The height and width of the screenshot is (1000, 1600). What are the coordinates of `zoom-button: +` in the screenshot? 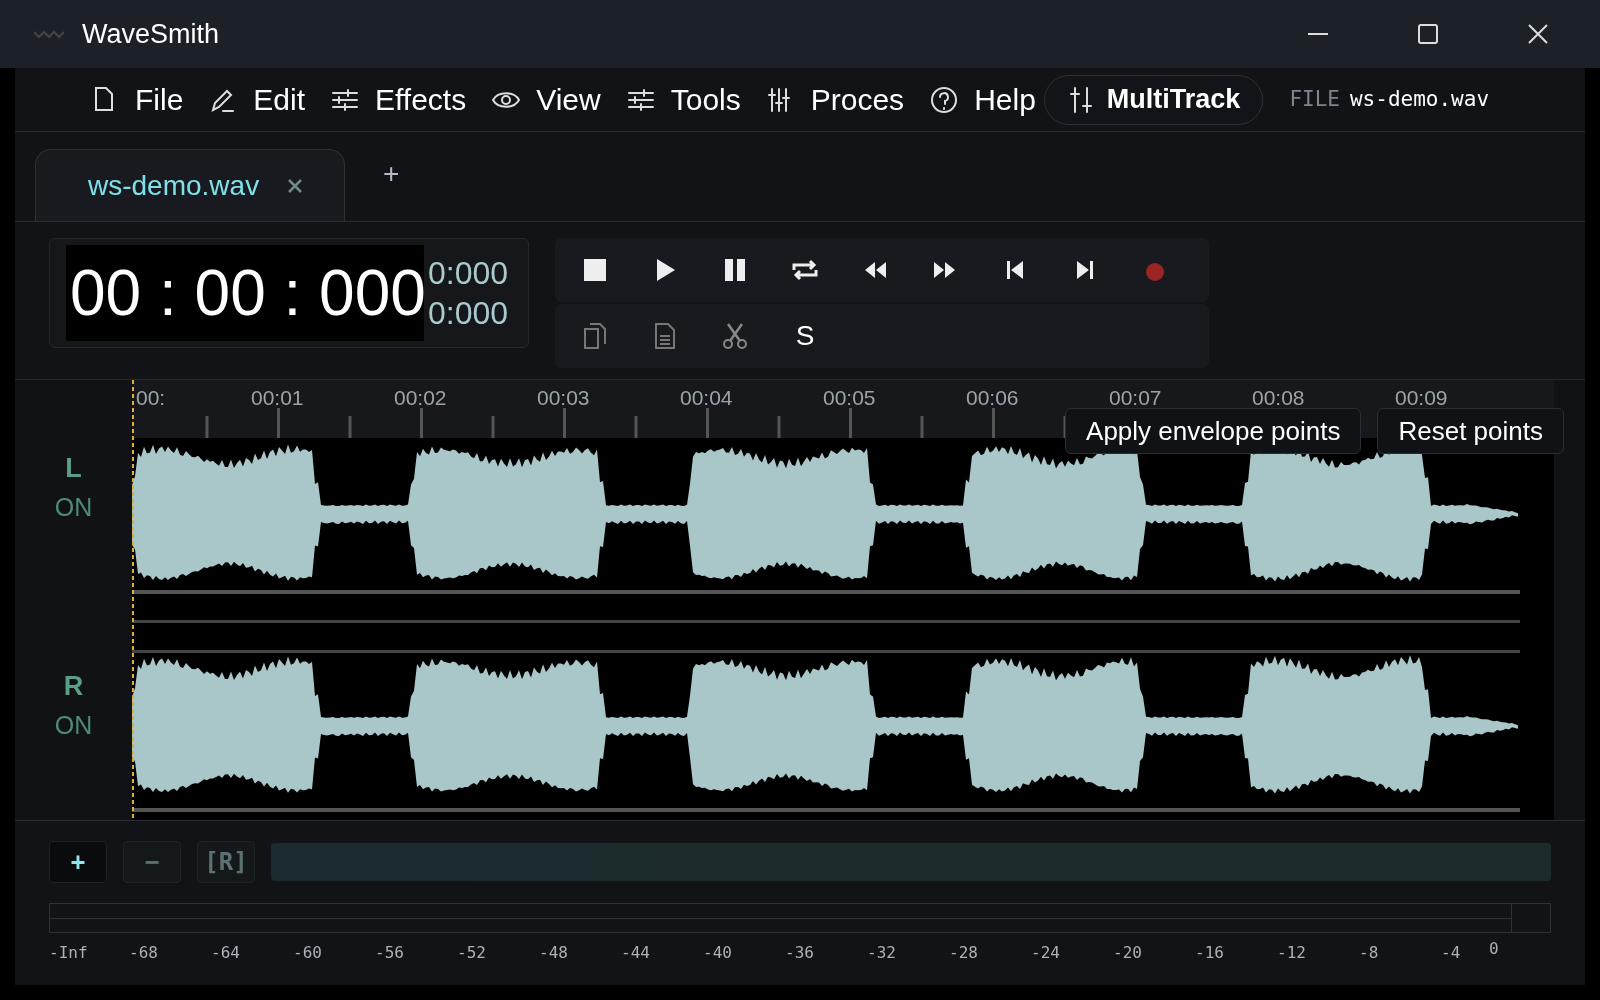 It's located at (78, 862).